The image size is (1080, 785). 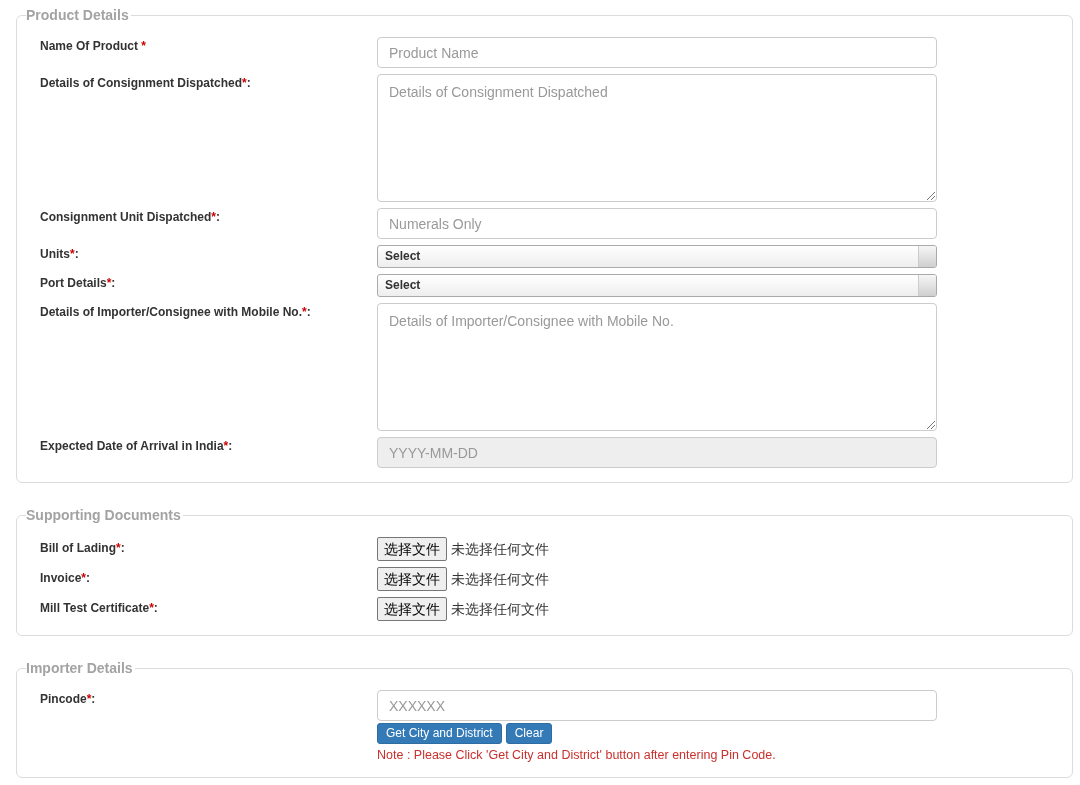 What do you see at coordinates (80, 668) in the screenshot?
I see `section-legend: Importer Details` at bounding box center [80, 668].